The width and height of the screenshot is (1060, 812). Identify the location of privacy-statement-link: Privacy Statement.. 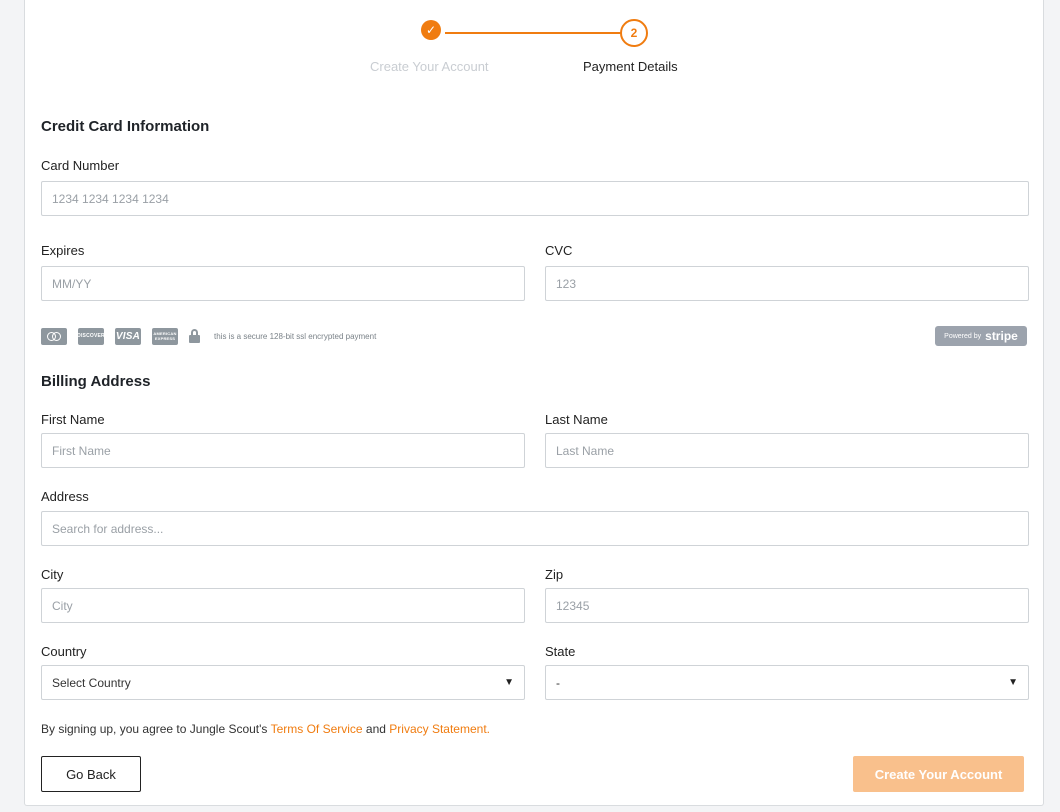
(439, 729).